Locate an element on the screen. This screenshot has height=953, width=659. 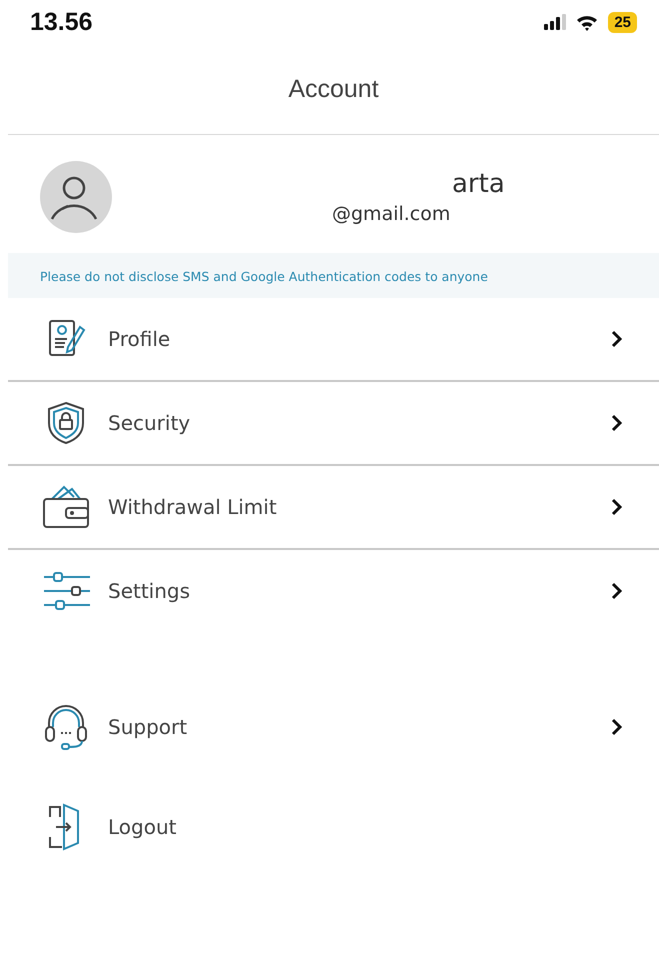
menu-item: Withdrawal Limit is located at coordinates (333, 508).